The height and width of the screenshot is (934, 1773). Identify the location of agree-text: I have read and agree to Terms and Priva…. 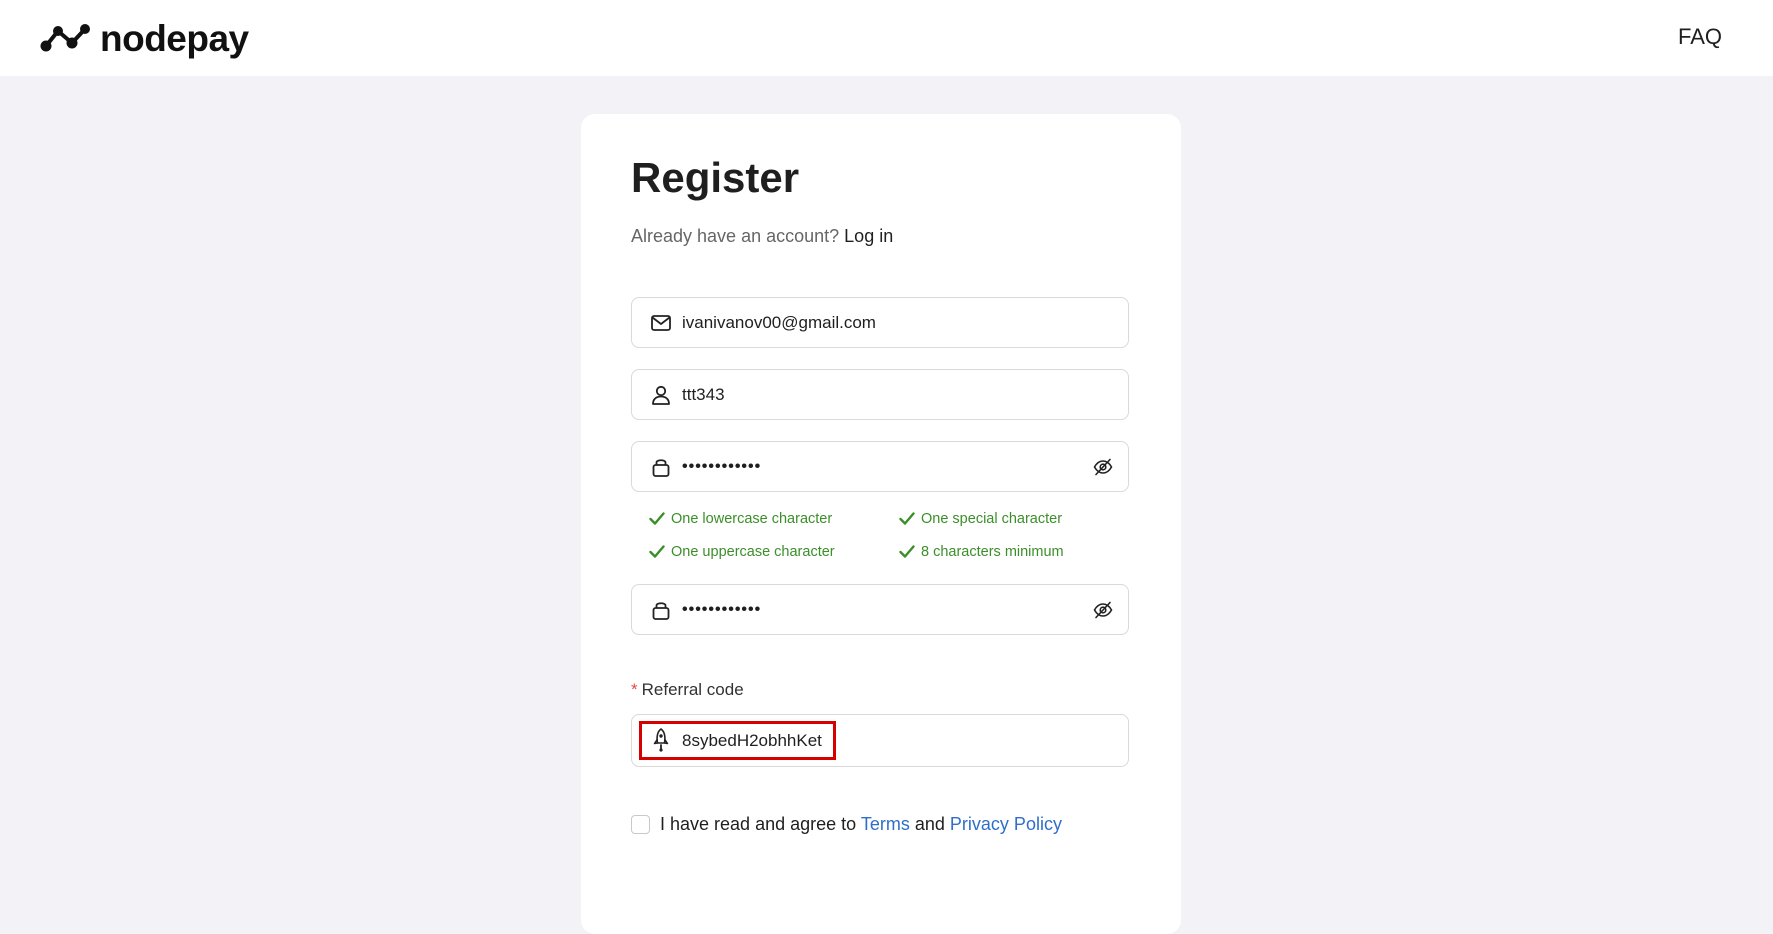
(861, 824).